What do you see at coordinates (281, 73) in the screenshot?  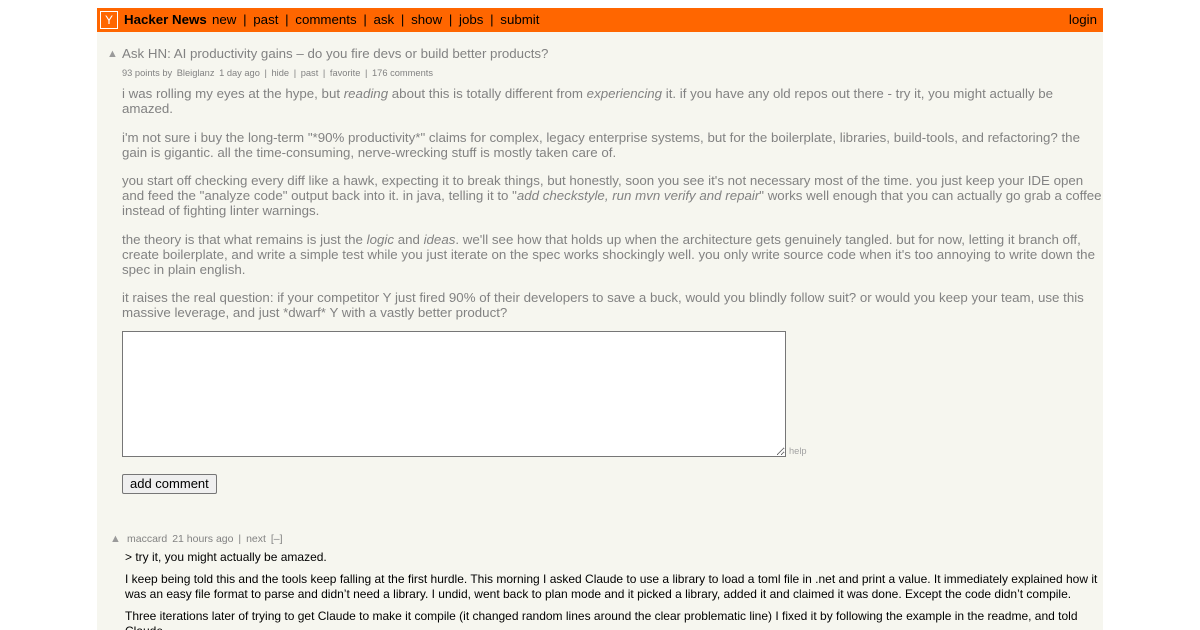 I see `hide-link: hide` at bounding box center [281, 73].